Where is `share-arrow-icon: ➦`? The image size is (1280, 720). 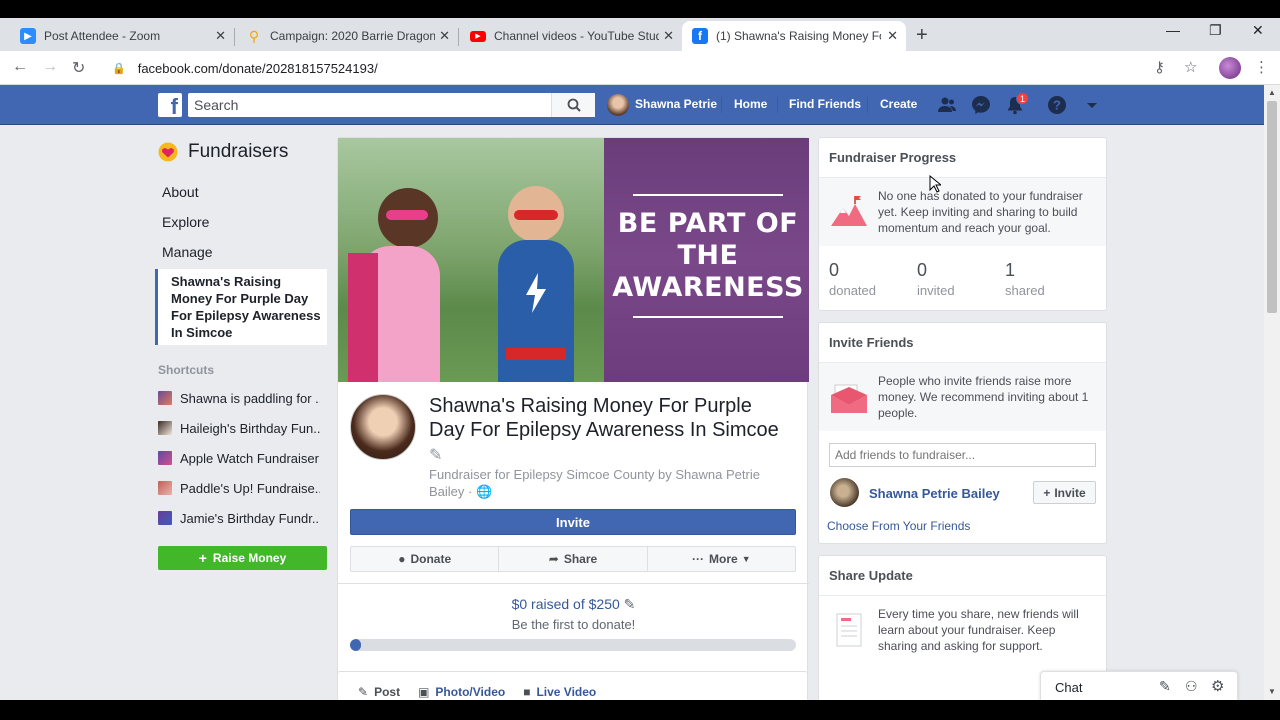
share-arrow-icon: ➦ is located at coordinates (553, 559).